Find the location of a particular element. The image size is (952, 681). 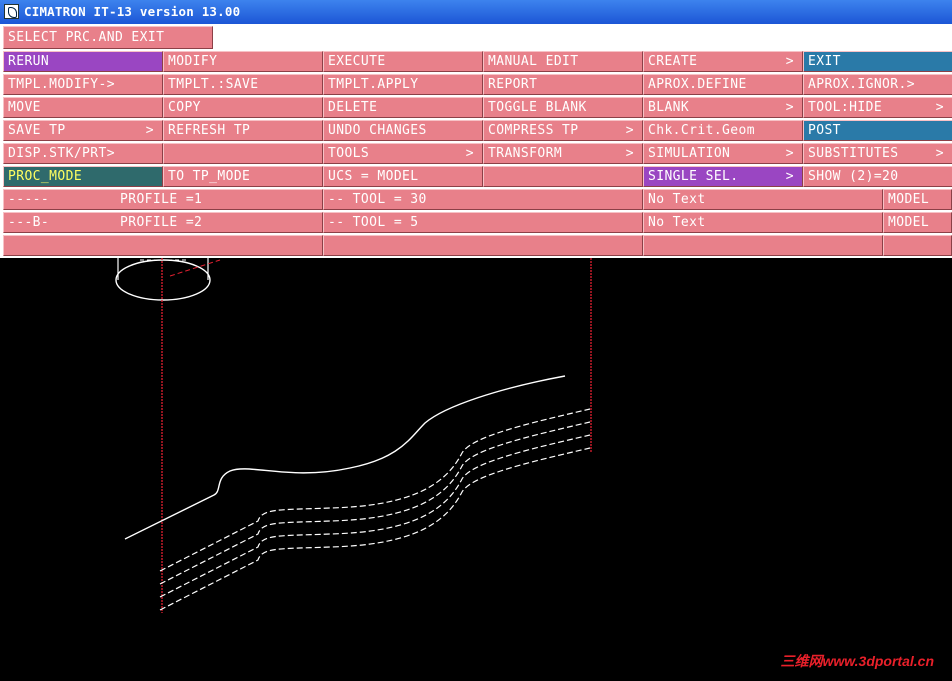

prompt-field: SELECT PRC.AND EXIT is located at coordinates (108, 37).